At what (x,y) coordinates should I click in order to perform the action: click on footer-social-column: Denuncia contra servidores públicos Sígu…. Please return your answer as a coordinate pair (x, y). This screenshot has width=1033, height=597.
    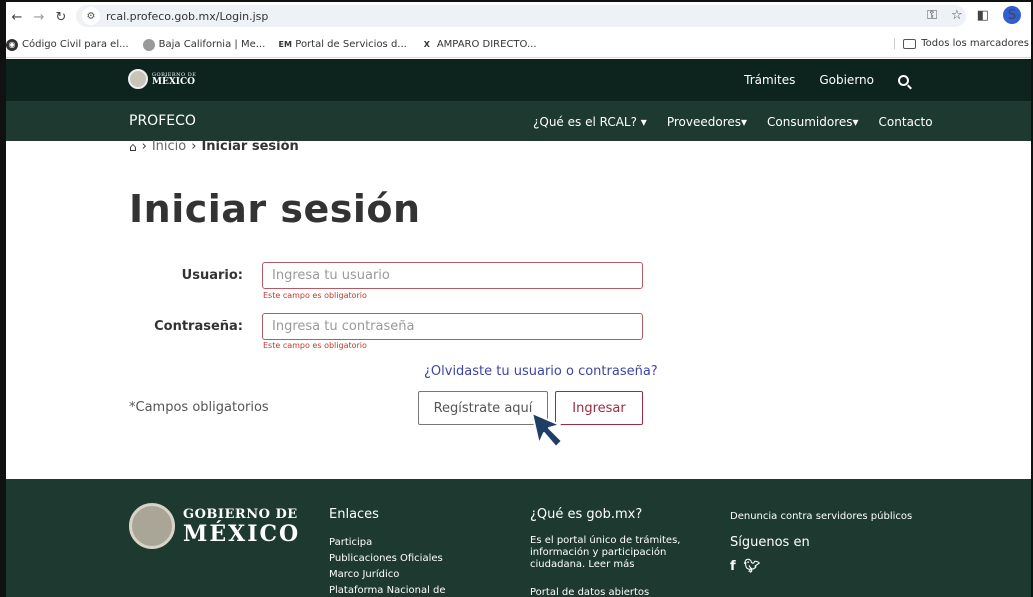
    Looking at the image, I should click on (821, 542).